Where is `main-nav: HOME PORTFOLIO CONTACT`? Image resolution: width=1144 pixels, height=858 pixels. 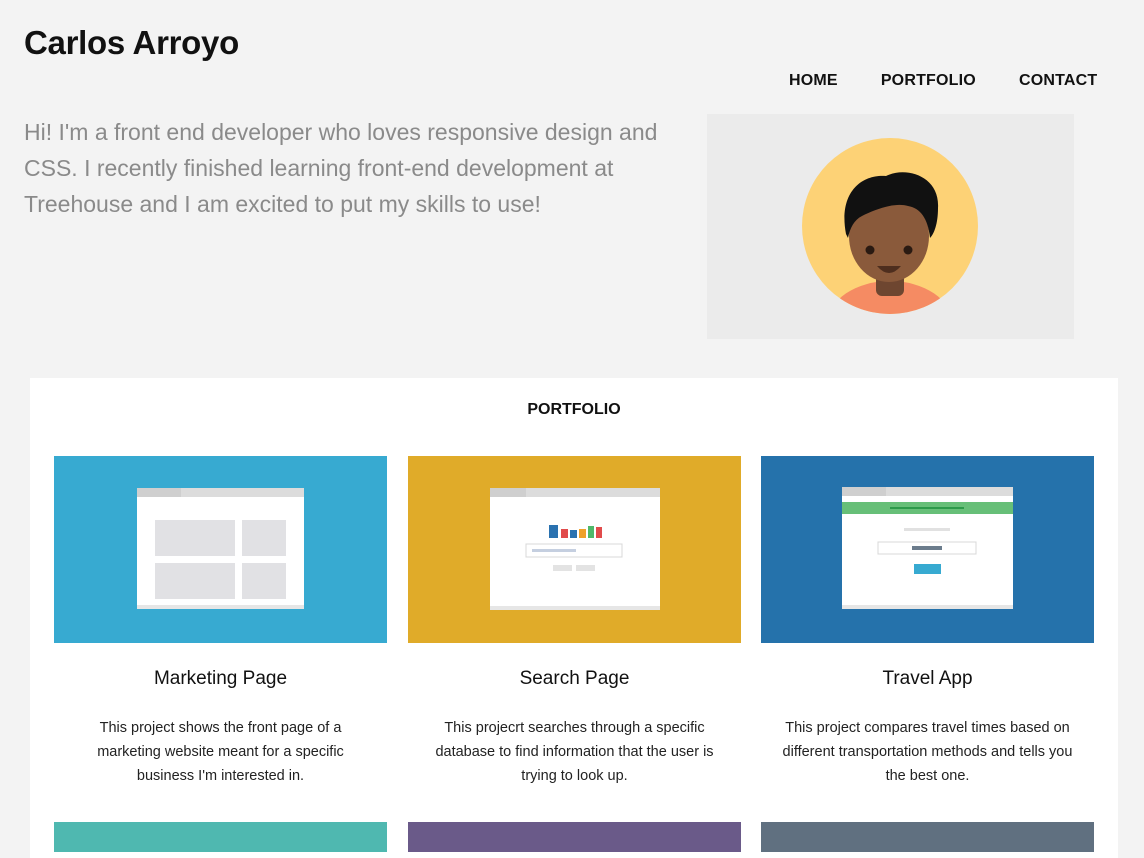 main-nav: HOME PORTFOLIO CONTACT is located at coordinates (943, 81).